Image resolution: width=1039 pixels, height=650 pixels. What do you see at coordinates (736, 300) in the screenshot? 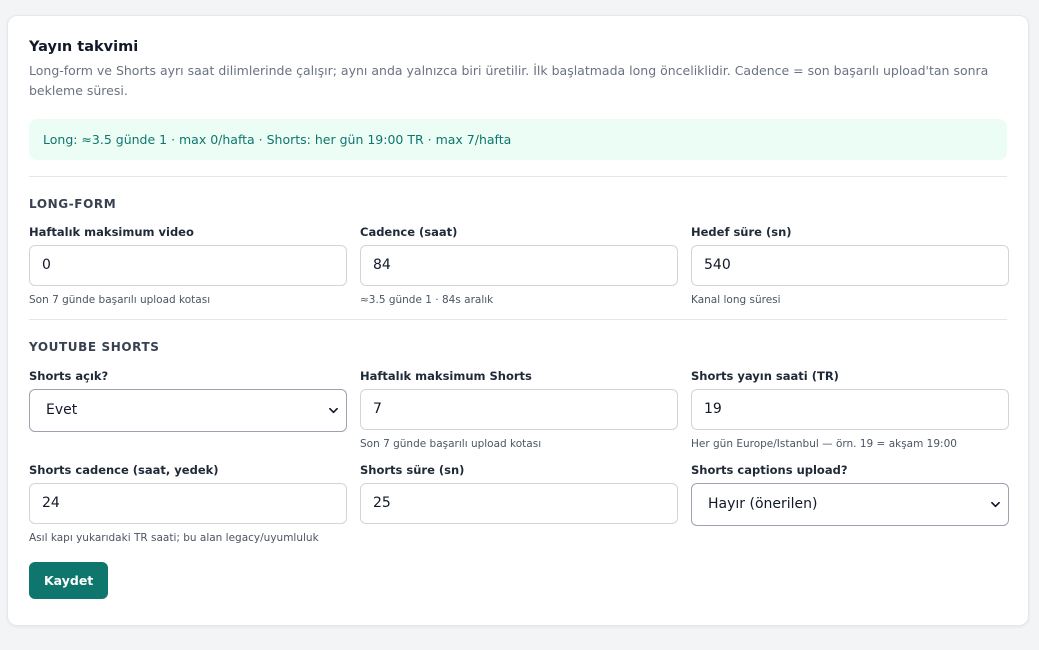
I see `long-target-hint: Kanal long süresi` at bounding box center [736, 300].